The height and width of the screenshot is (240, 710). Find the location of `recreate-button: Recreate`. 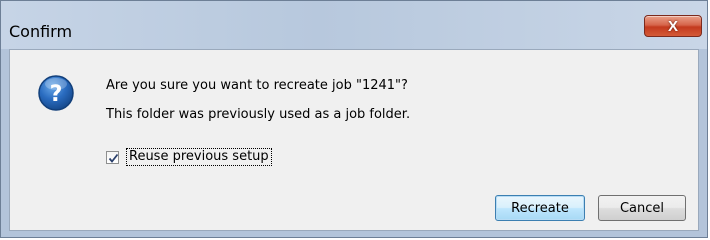

recreate-button: Recreate is located at coordinates (540, 208).